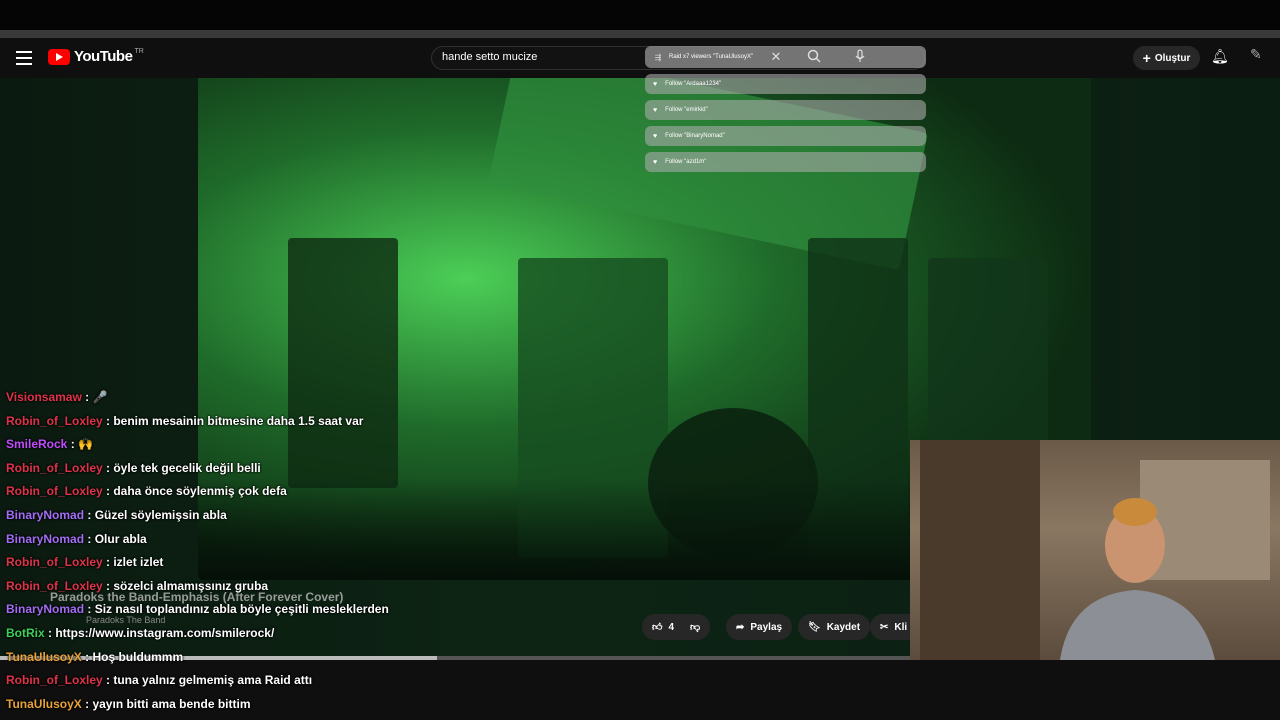 Image resolution: width=1280 pixels, height=720 pixels. I want to click on chat-username: SmileRock, so click(36, 444).